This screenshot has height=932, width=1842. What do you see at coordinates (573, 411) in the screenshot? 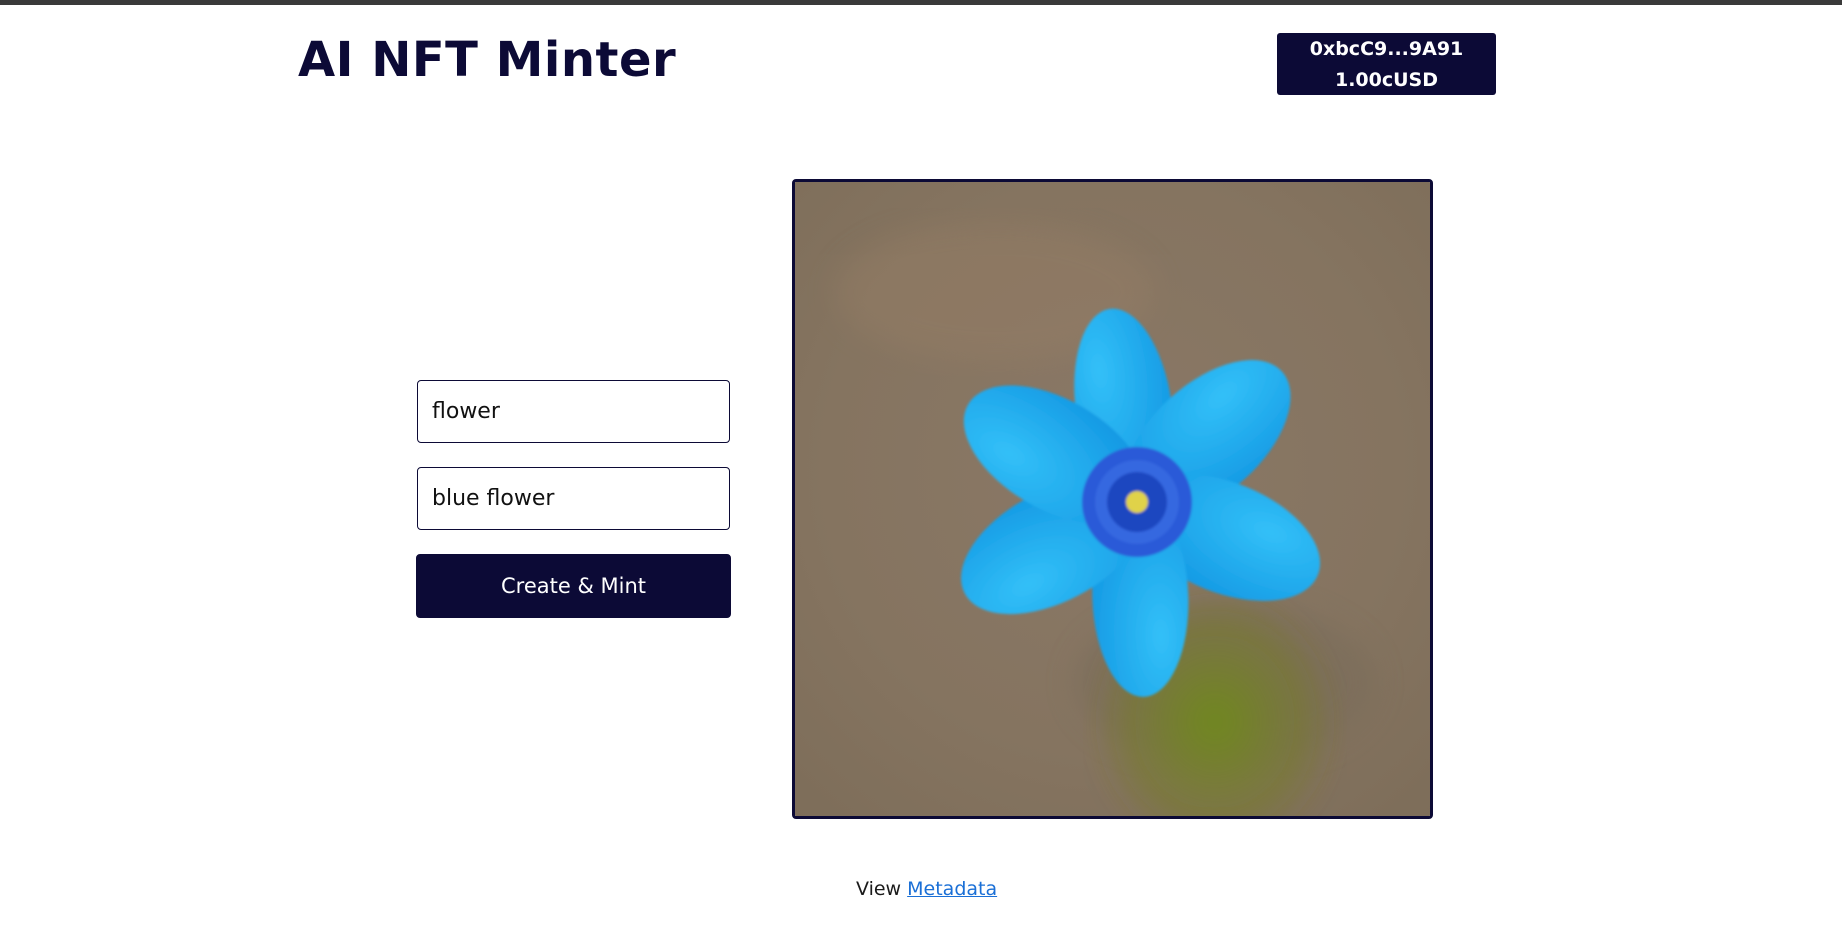
I see `nft-name-input` at bounding box center [573, 411].